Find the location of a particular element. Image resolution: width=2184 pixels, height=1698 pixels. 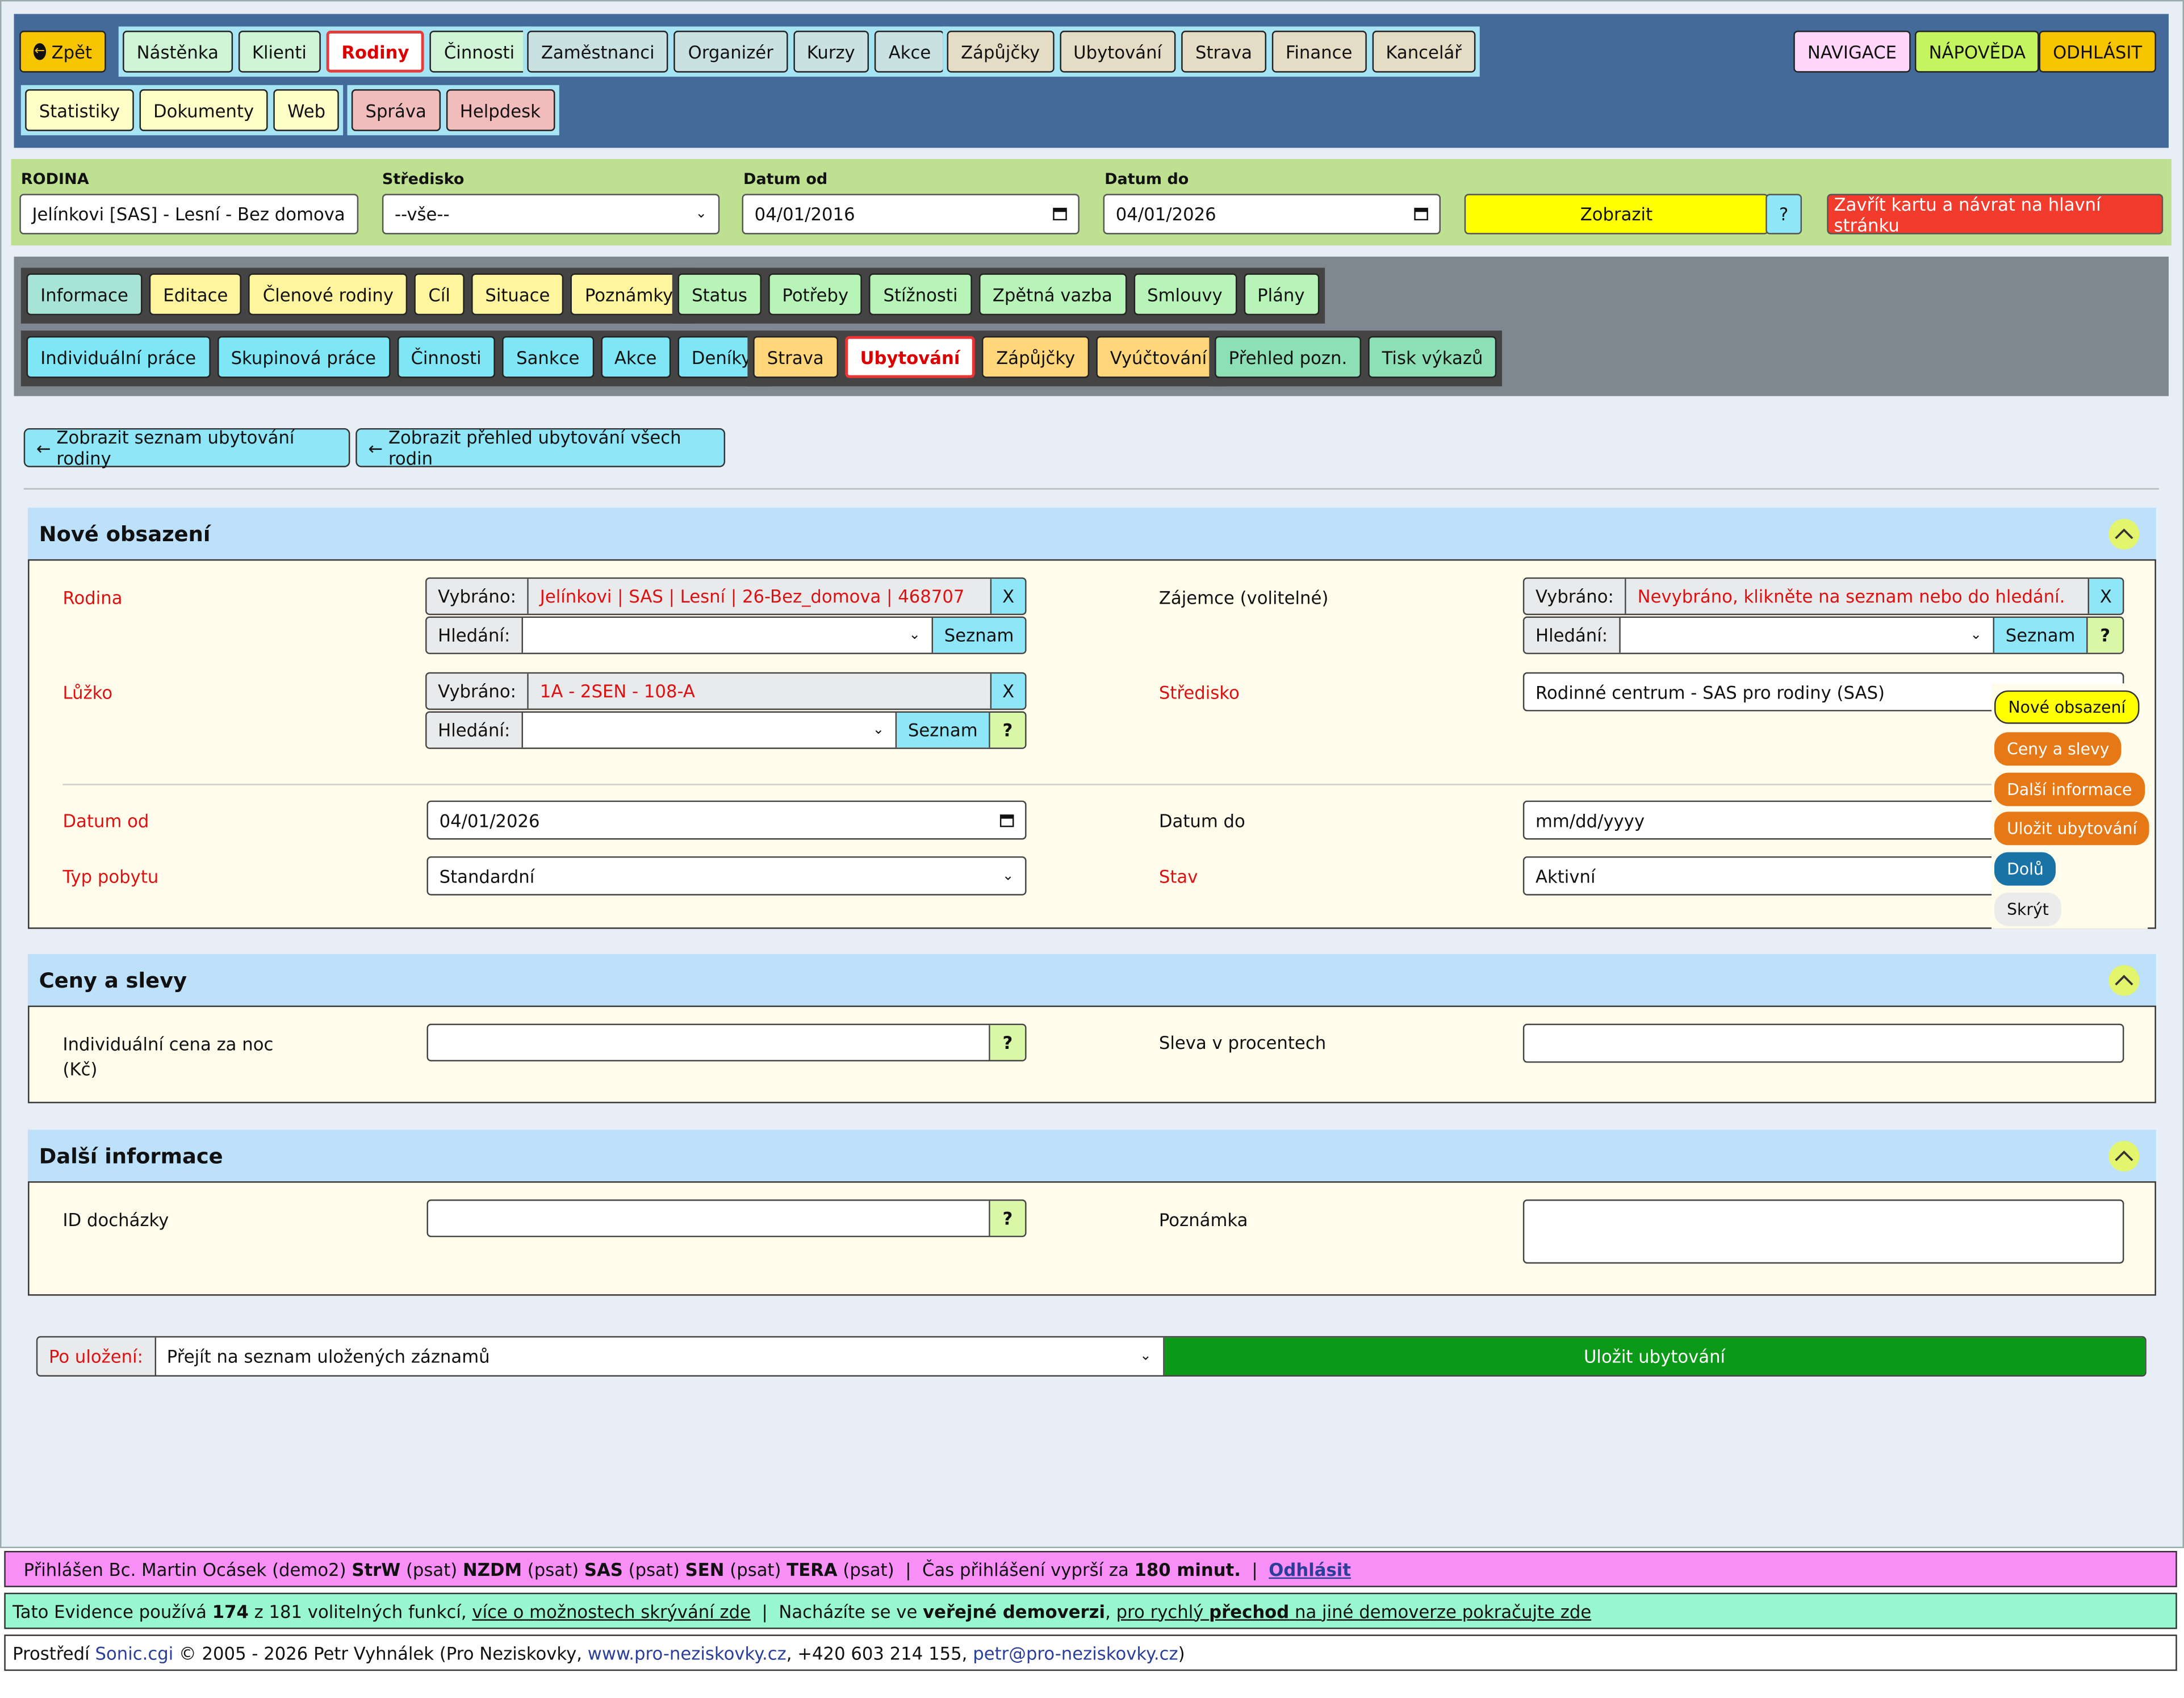

tab-potreby: Potřeby is located at coordinates (815, 295).